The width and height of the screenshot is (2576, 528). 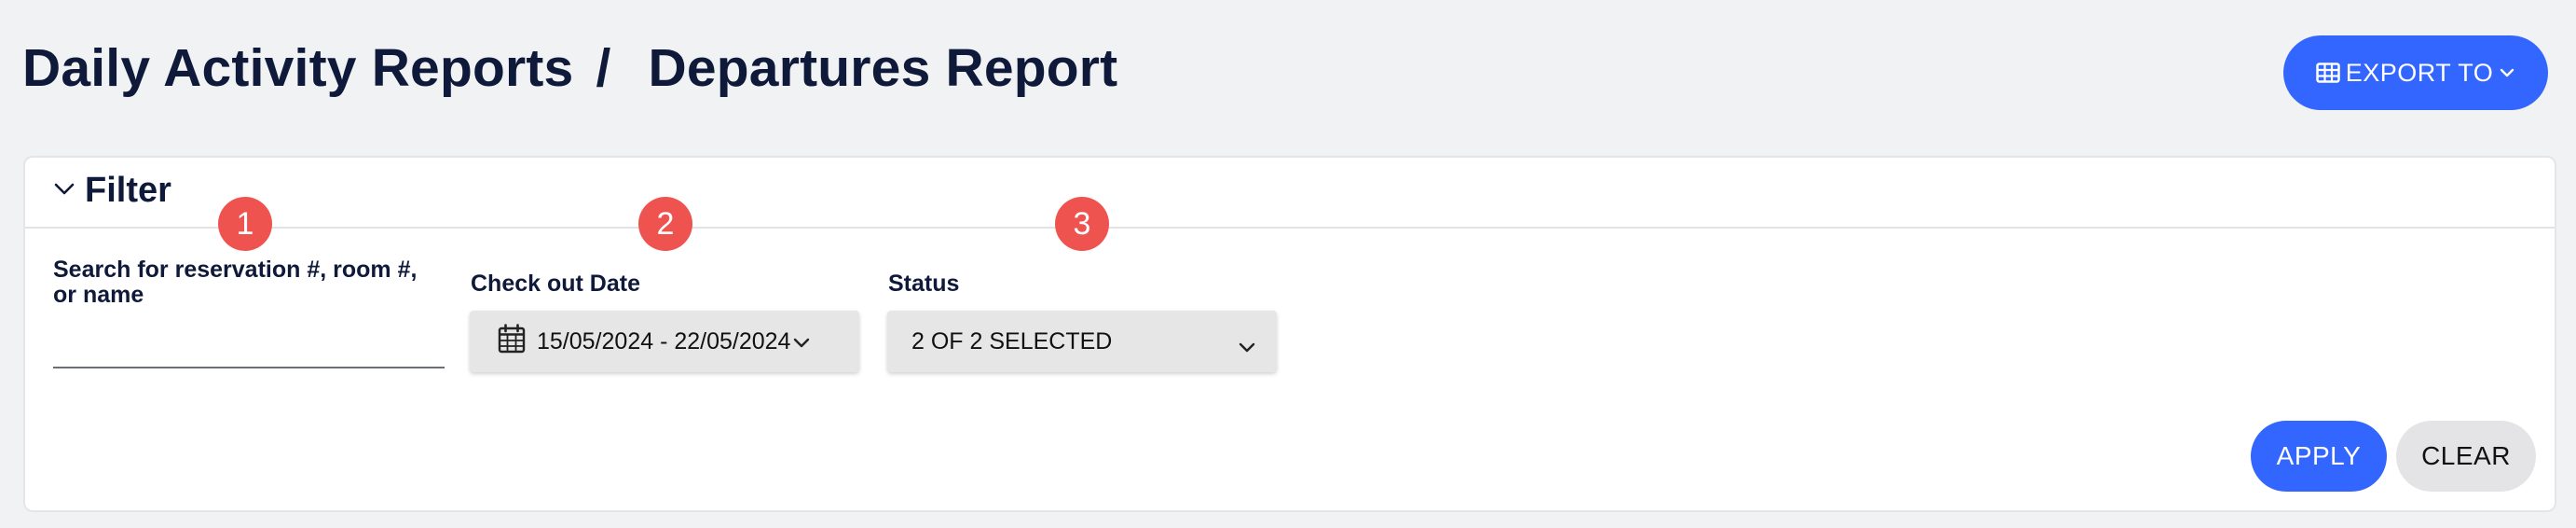 I want to click on search-input, so click(x=249, y=346).